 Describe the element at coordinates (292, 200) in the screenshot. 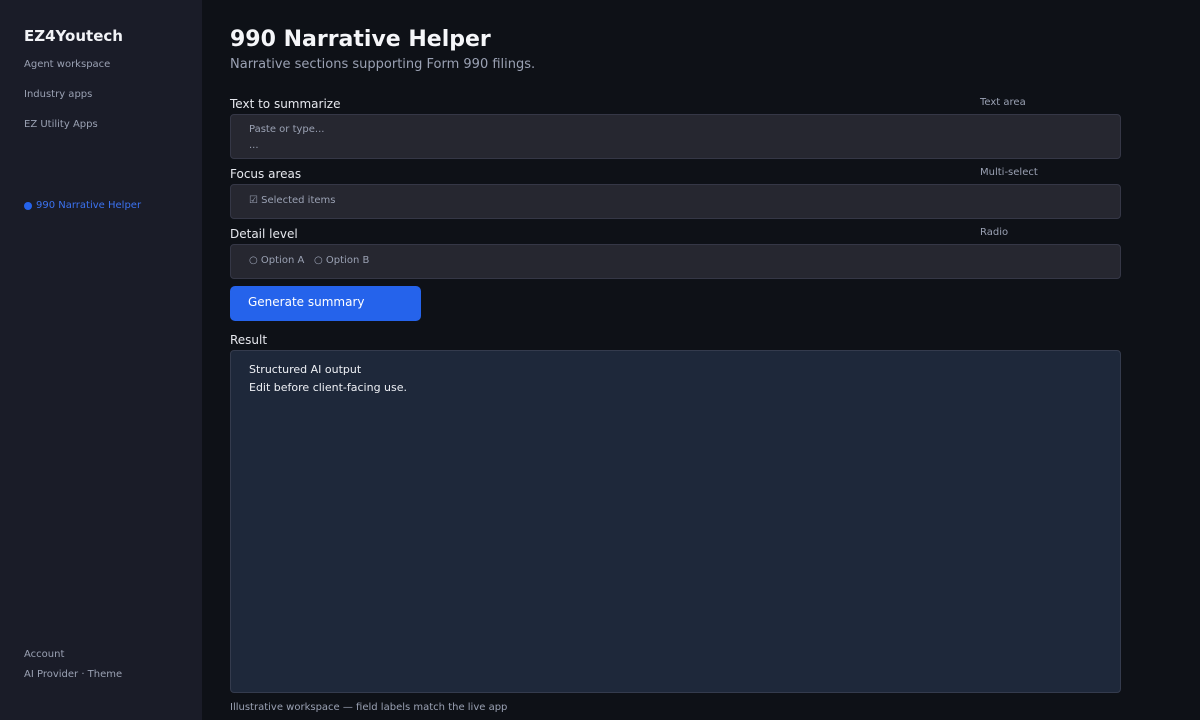

I see `focus-selected-items: ☑ Selected items` at that location.